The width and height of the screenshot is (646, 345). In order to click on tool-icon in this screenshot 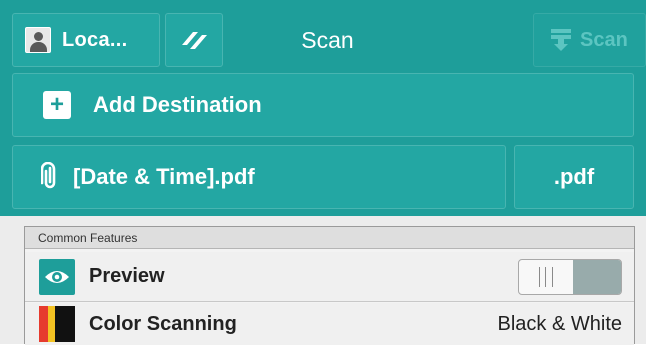, I will do `click(194, 40)`.